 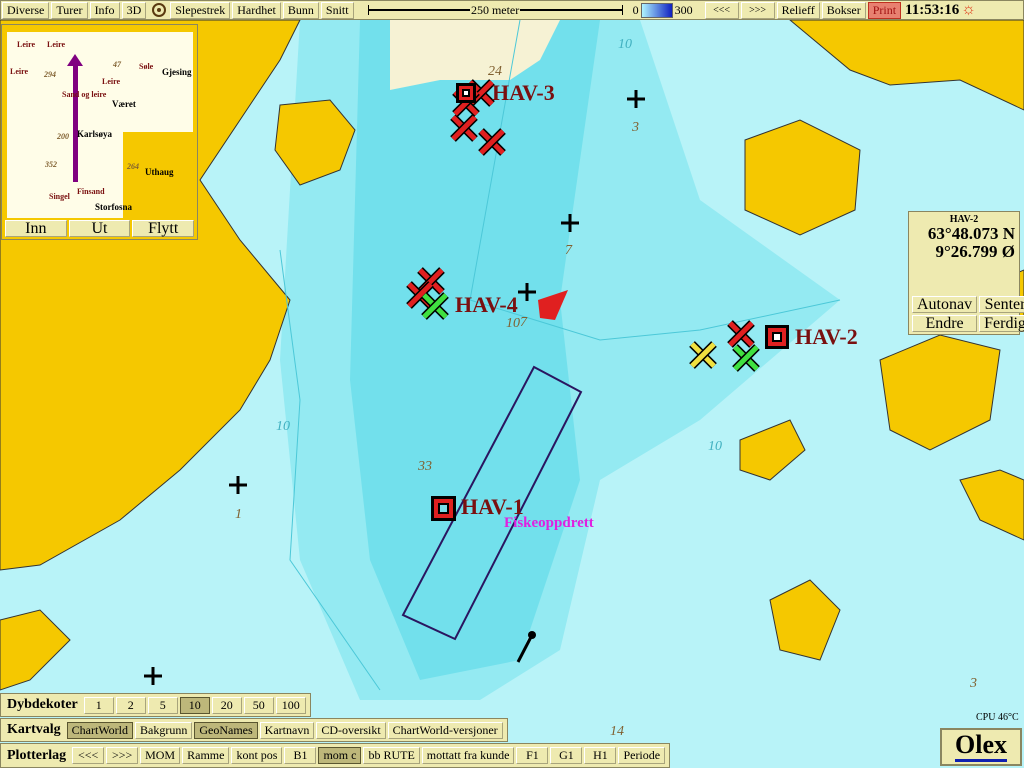 I want to click on relieff-button: Relieff, so click(x=798, y=10).